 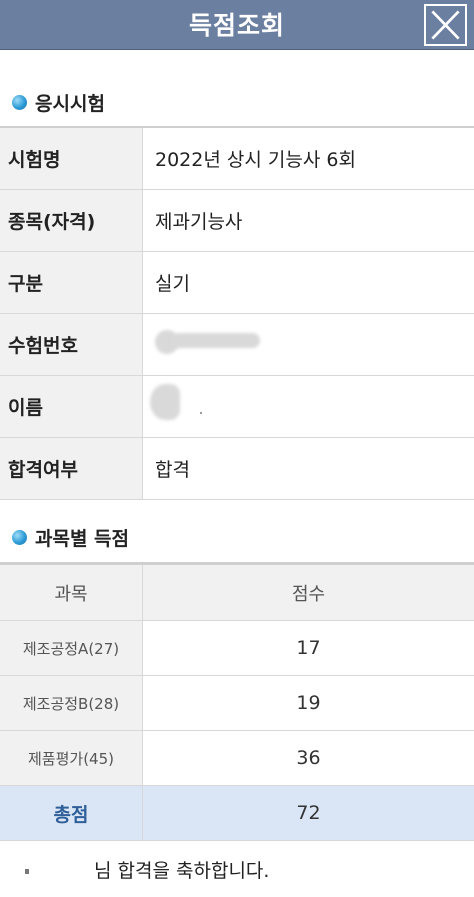 I want to click on close-button, so click(x=445, y=25).